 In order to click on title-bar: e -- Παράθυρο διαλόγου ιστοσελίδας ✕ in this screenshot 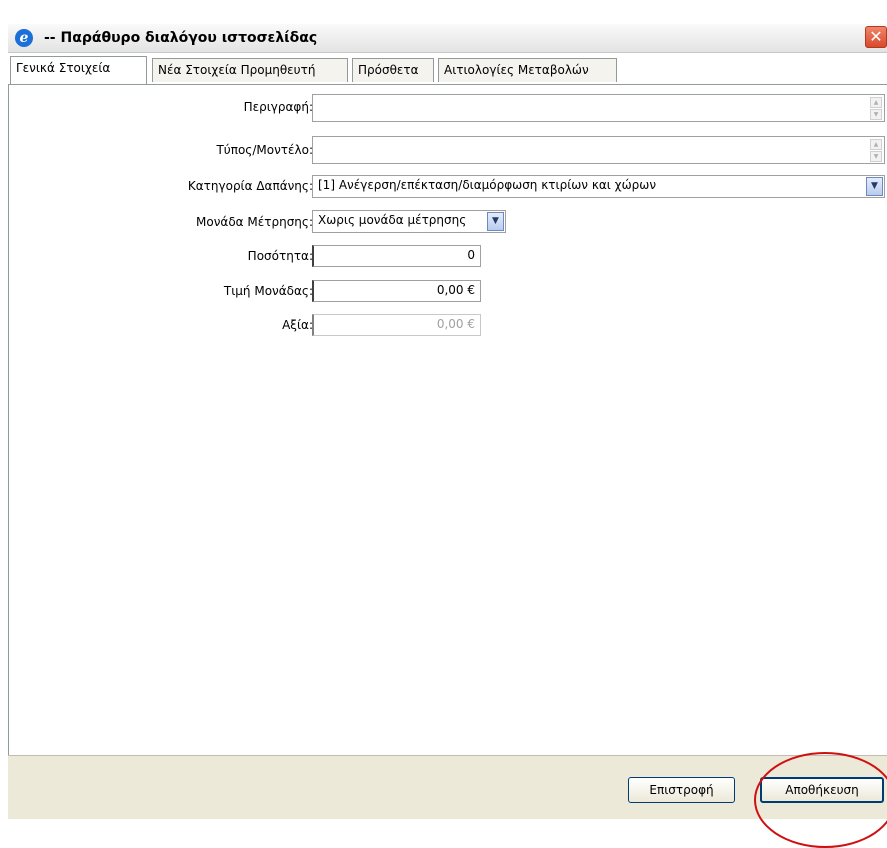, I will do `click(447, 38)`.